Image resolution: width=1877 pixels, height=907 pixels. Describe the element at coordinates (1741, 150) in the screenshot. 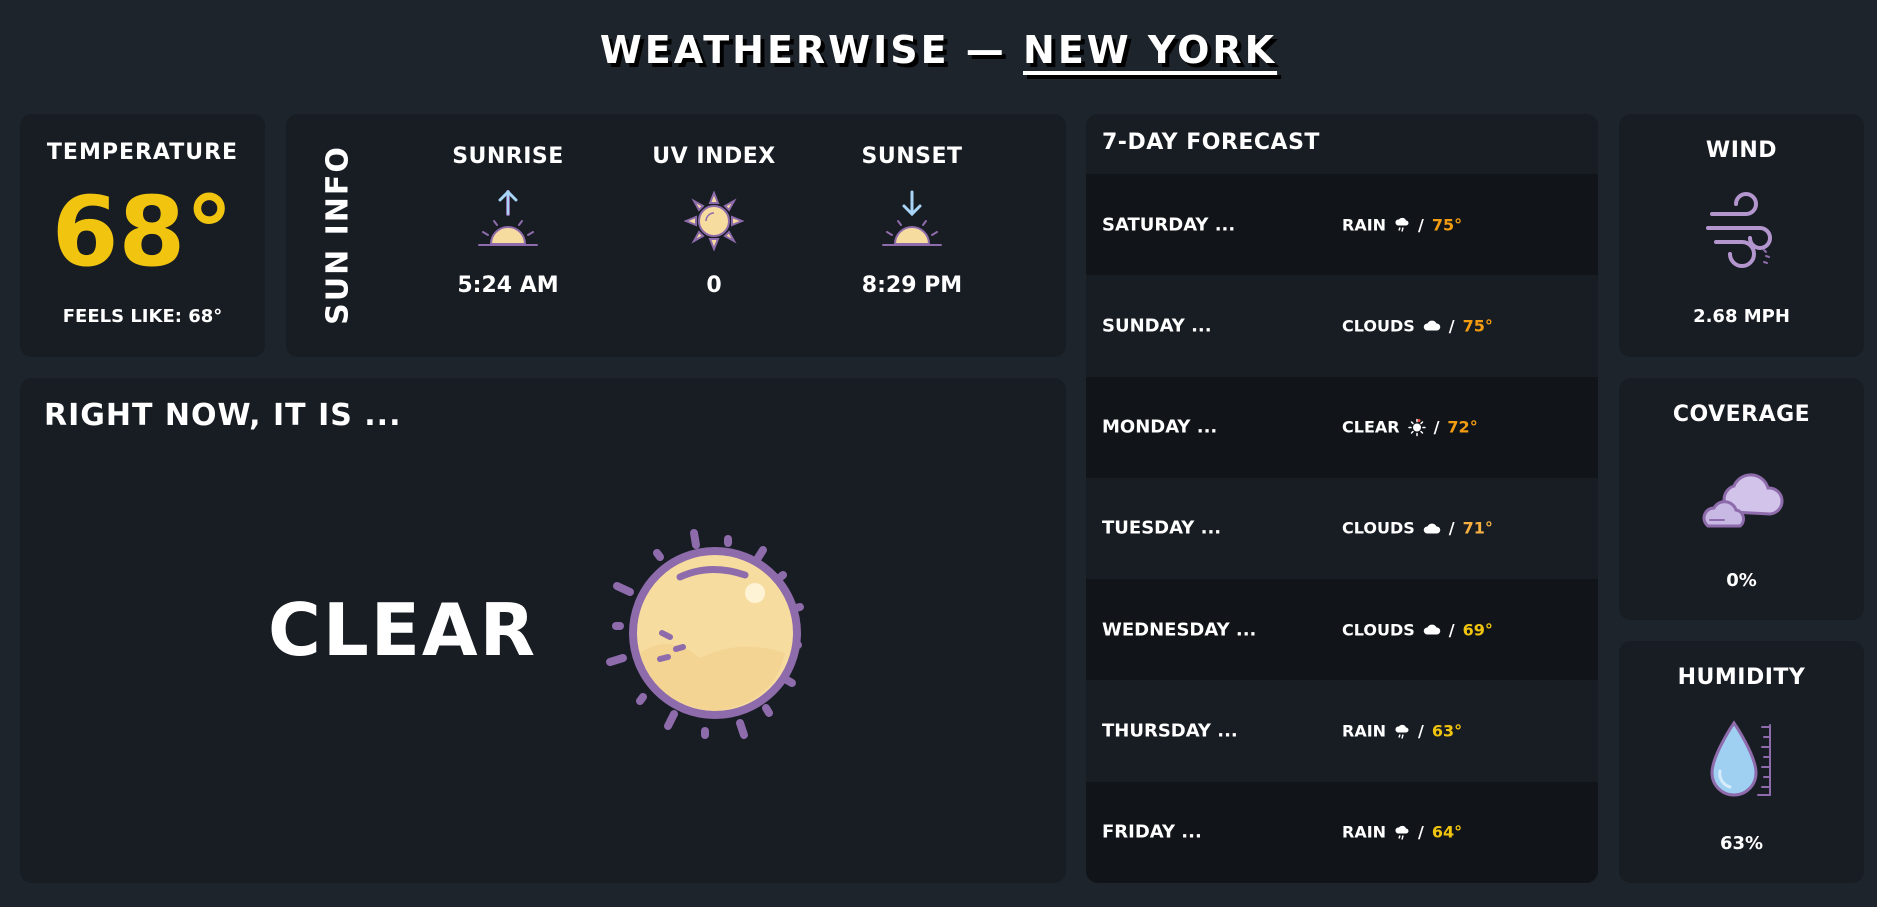

I see `wind-label: WIND` at that location.